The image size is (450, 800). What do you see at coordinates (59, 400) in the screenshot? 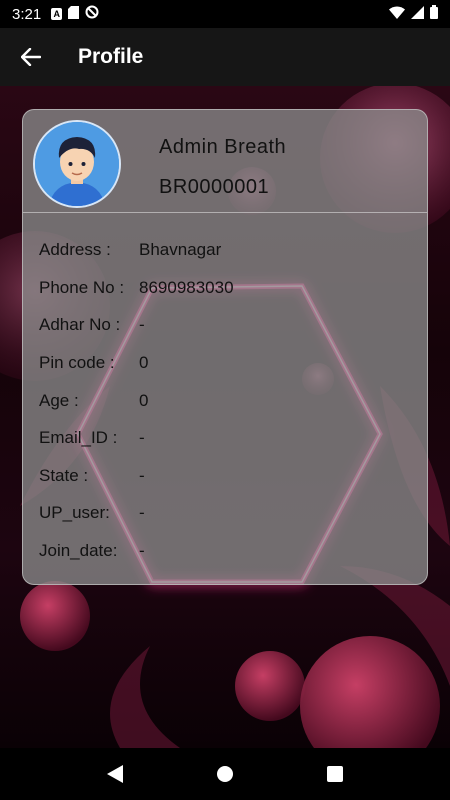
I see `field-label: Age :` at bounding box center [59, 400].